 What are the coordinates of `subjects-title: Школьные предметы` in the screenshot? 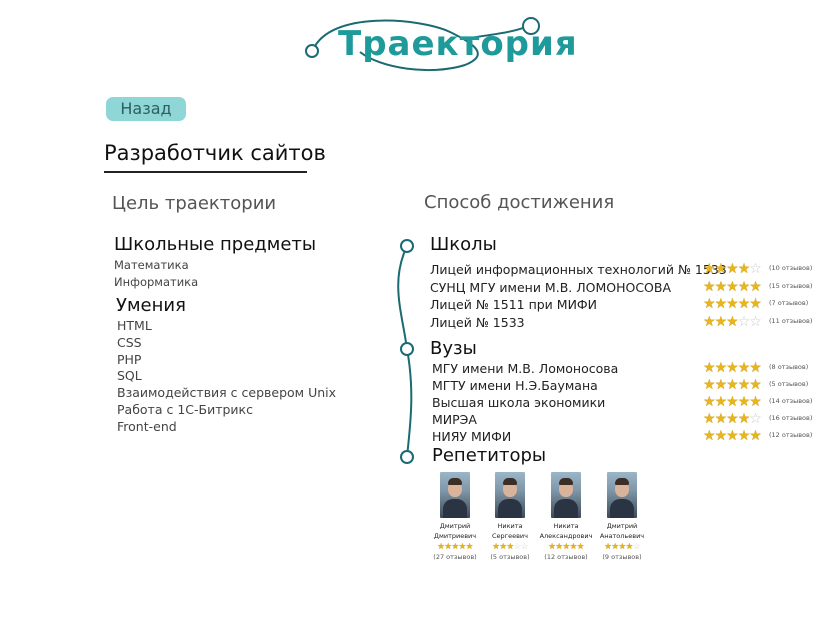 It's located at (215, 244).